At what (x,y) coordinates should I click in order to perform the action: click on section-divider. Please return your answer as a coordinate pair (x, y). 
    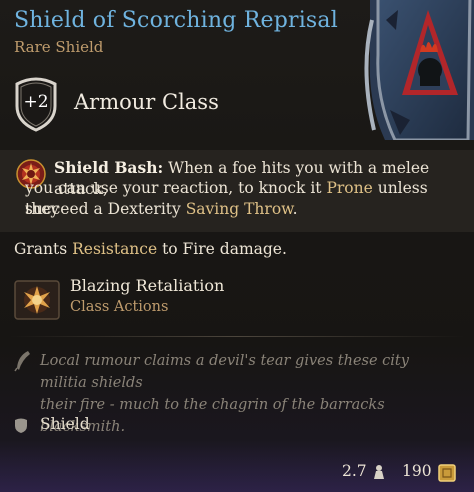
    Looking at the image, I should click on (237, 336).